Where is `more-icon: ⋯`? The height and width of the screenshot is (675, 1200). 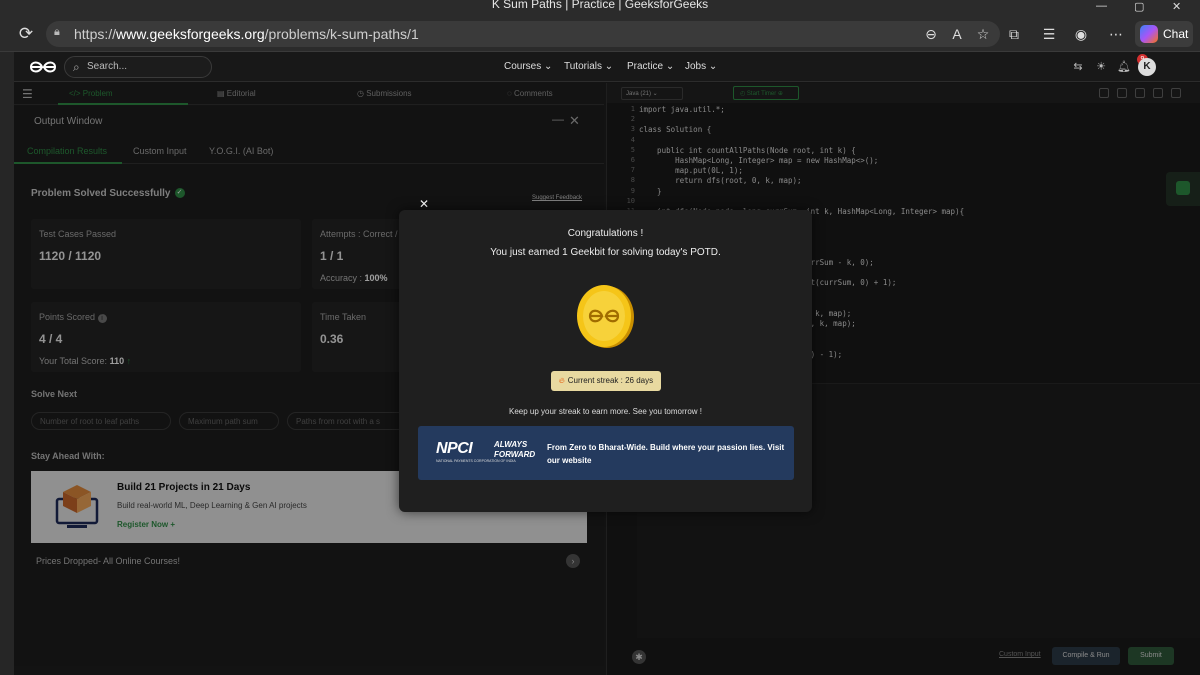 more-icon: ⋯ is located at coordinates (1116, 34).